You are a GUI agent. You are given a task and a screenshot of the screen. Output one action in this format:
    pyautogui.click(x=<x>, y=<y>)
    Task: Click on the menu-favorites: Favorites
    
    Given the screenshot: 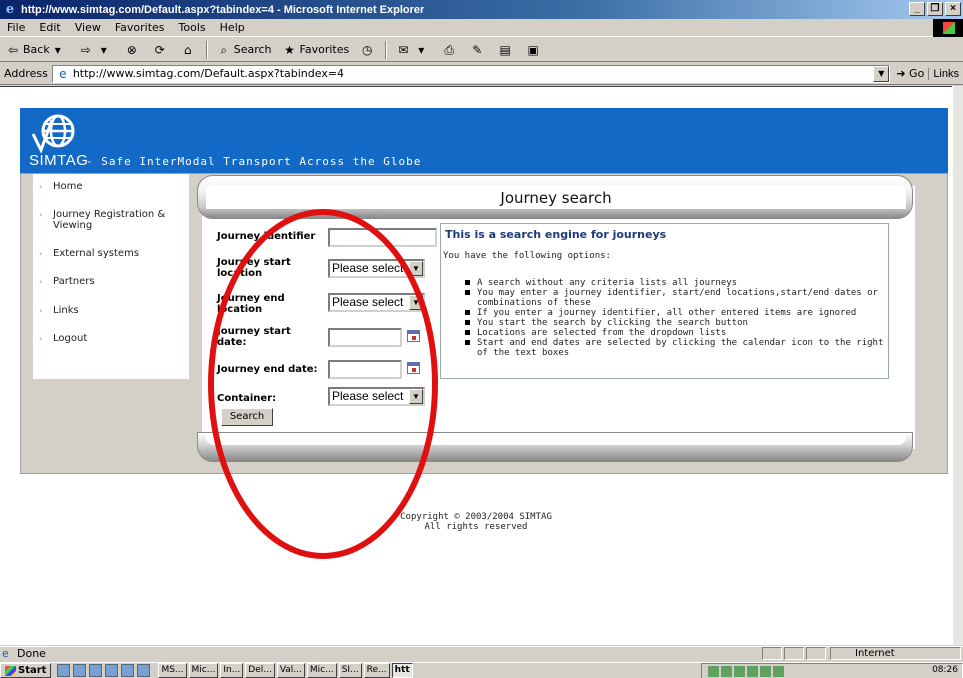 What is the action you would take?
    pyautogui.click(x=140, y=27)
    